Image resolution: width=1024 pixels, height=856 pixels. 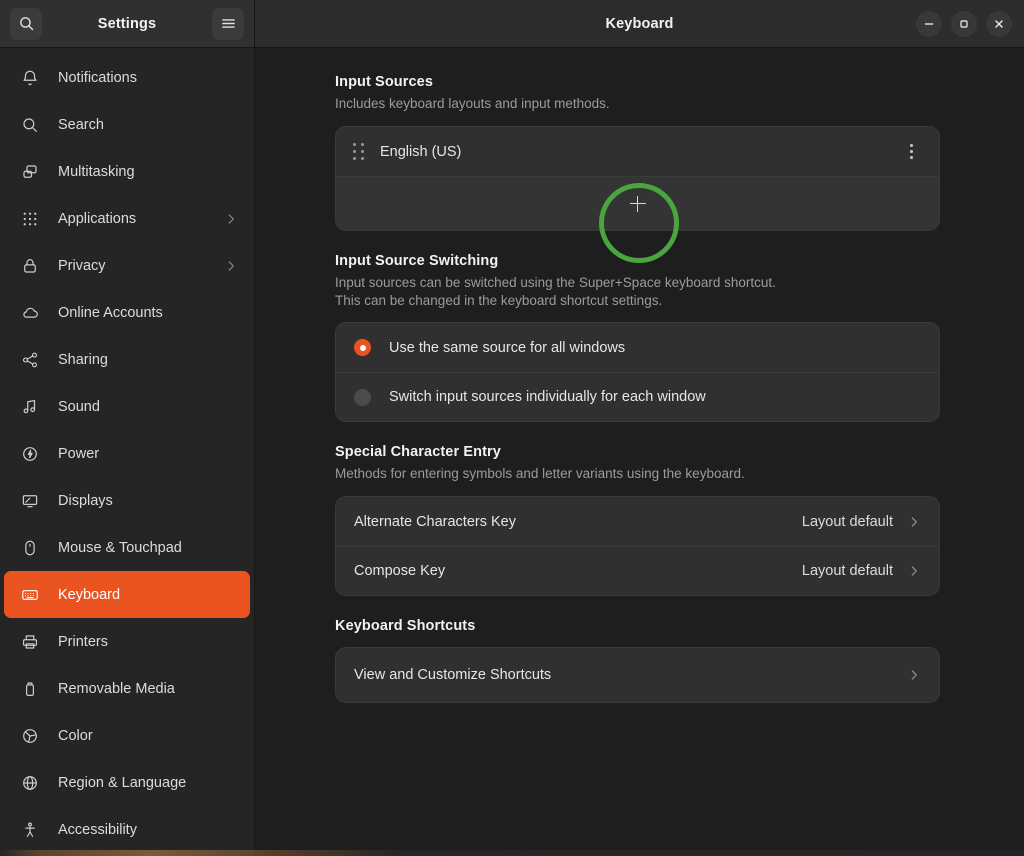 What do you see at coordinates (89, 594) in the screenshot?
I see `sidebar-item-label: Keyboard` at bounding box center [89, 594].